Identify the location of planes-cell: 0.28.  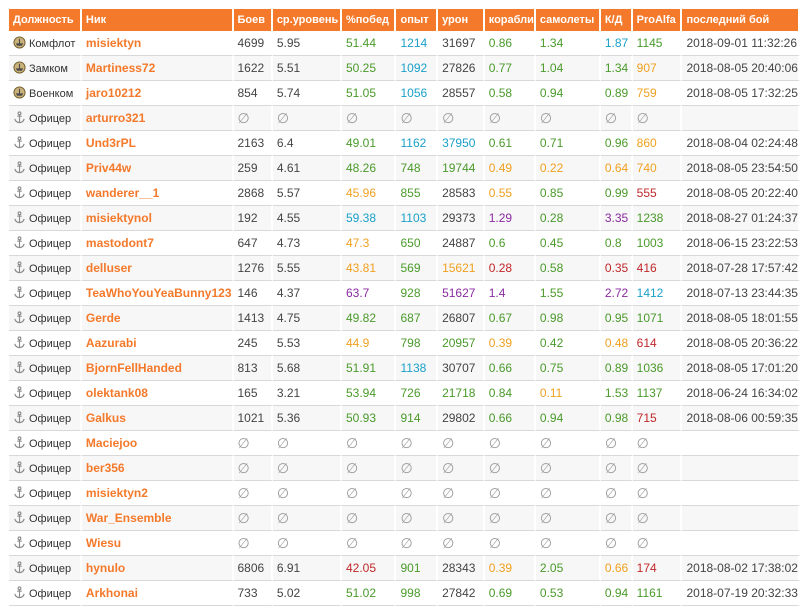
(568, 218).